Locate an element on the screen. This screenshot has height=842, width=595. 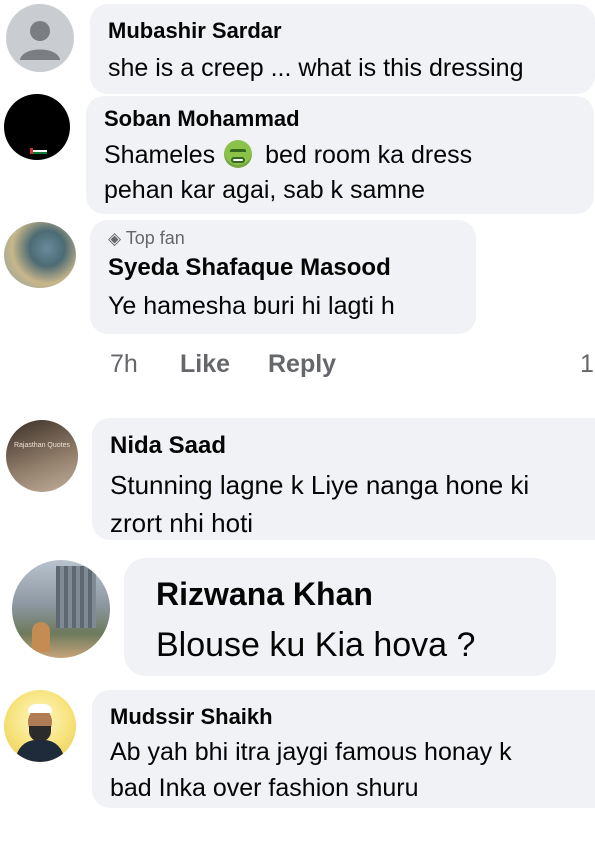
reaction-count: 1 is located at coordinates (587, 364).